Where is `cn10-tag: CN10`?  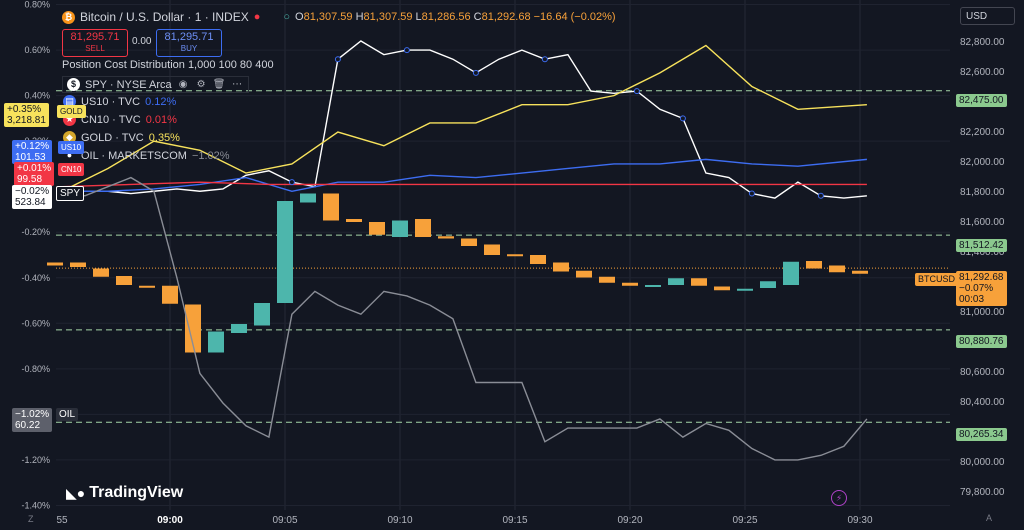
cn10-tag: CN10 is located at coordinates (71, 169).